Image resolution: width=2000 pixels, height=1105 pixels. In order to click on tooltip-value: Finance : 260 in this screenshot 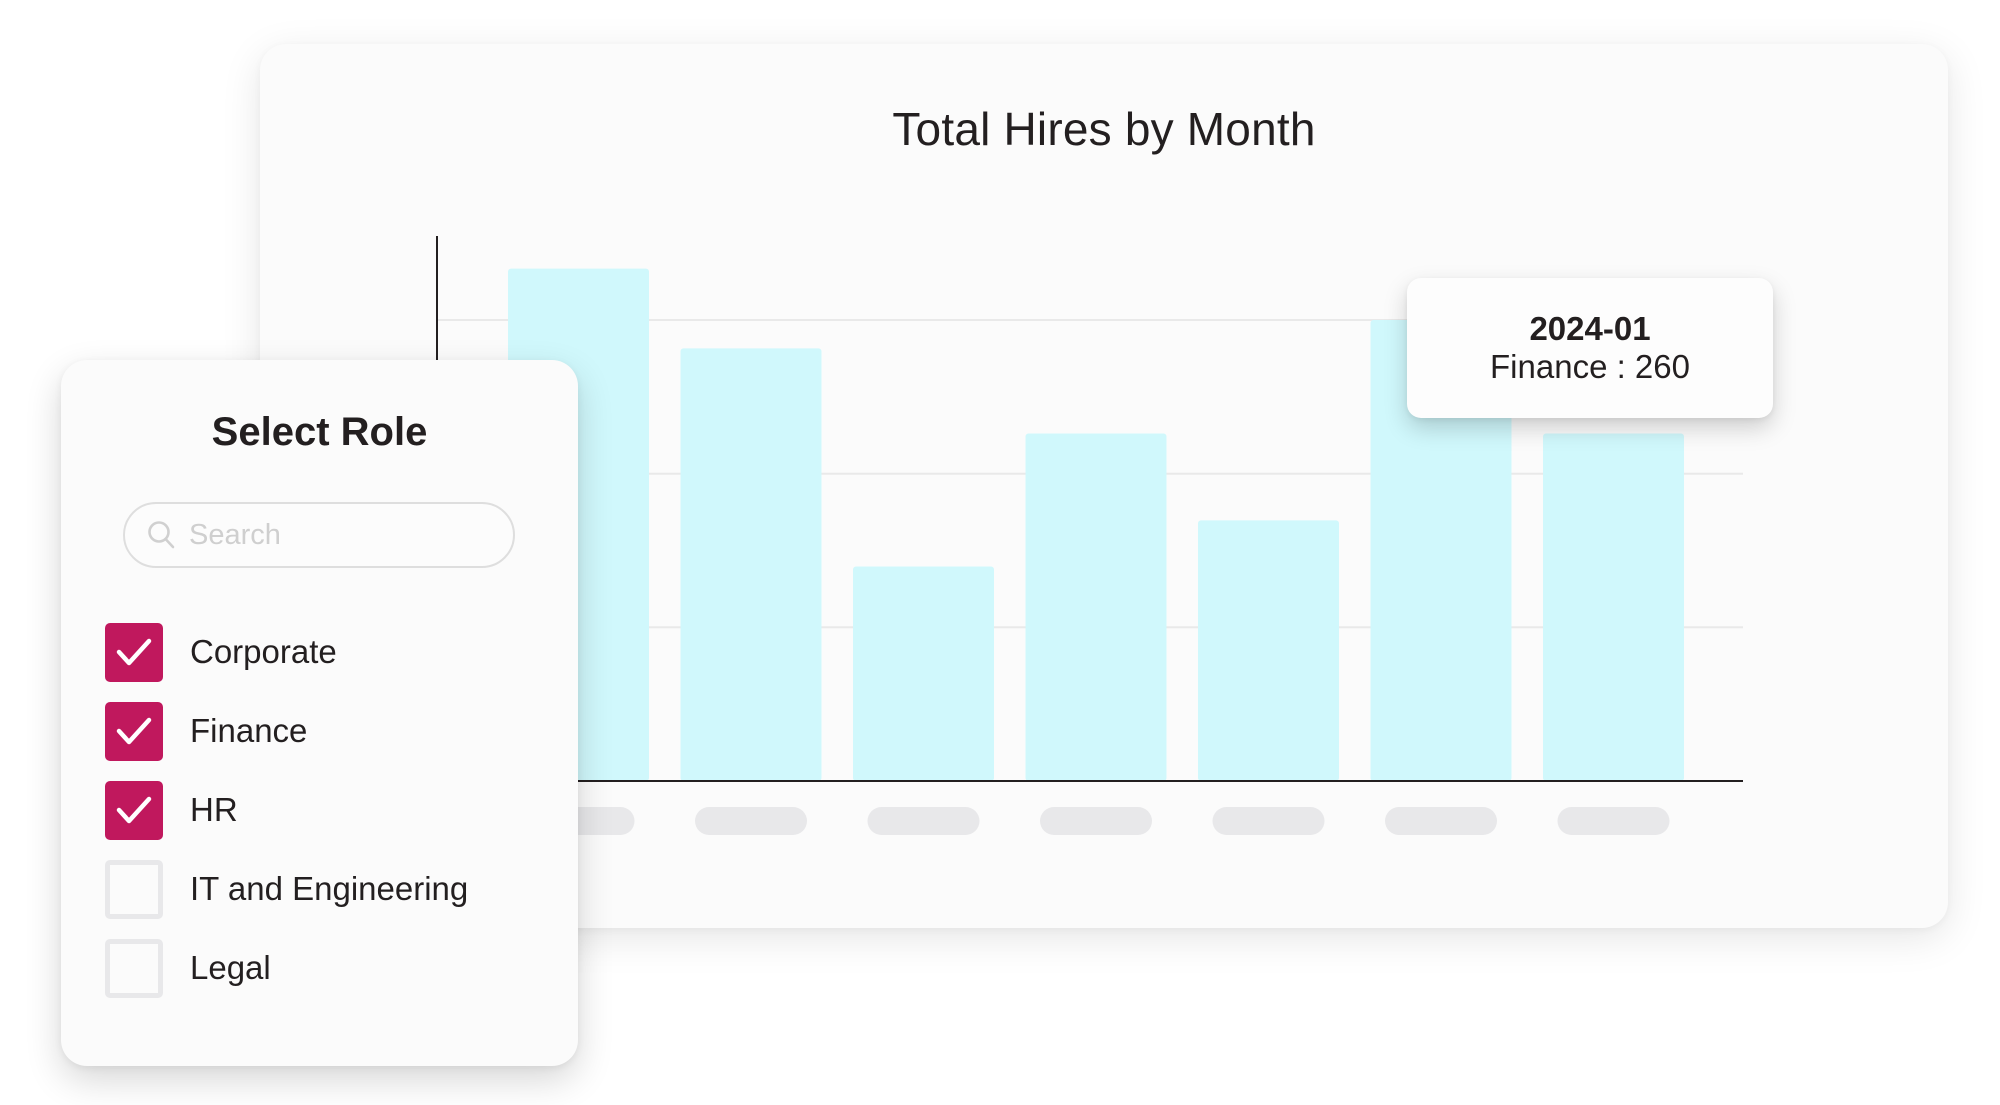, I will do `click(1590, 366)`.